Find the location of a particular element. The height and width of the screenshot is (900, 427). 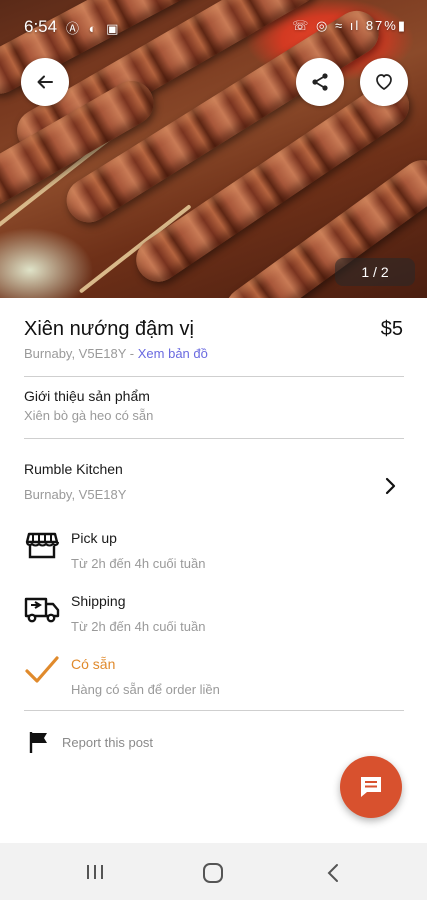

status-bar: 6:54 Ⓐ ◐ ▣ ☏ ◎ ≈ ıl 87%▮ is located at coordinates (213, 26).